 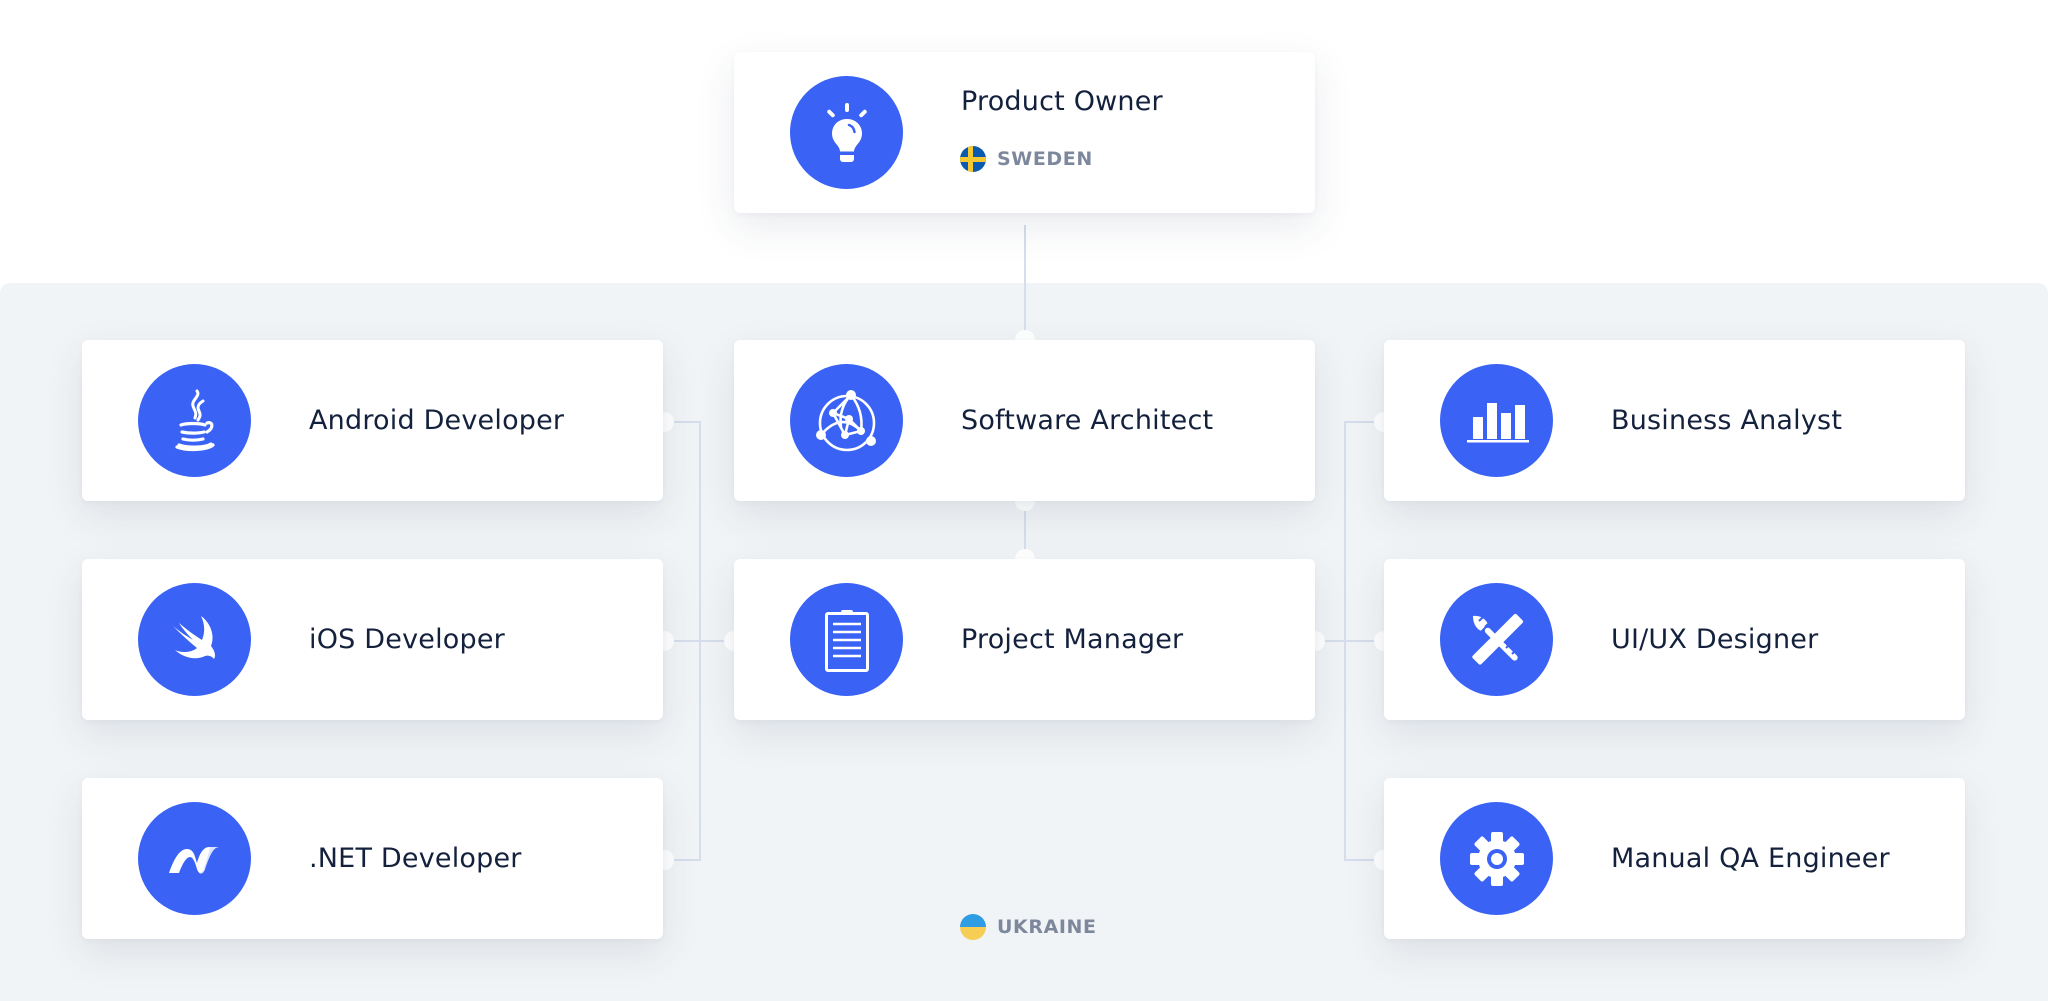 I want to click on role-card-software-architect: Software Architect, so click(x=1024, y=420).